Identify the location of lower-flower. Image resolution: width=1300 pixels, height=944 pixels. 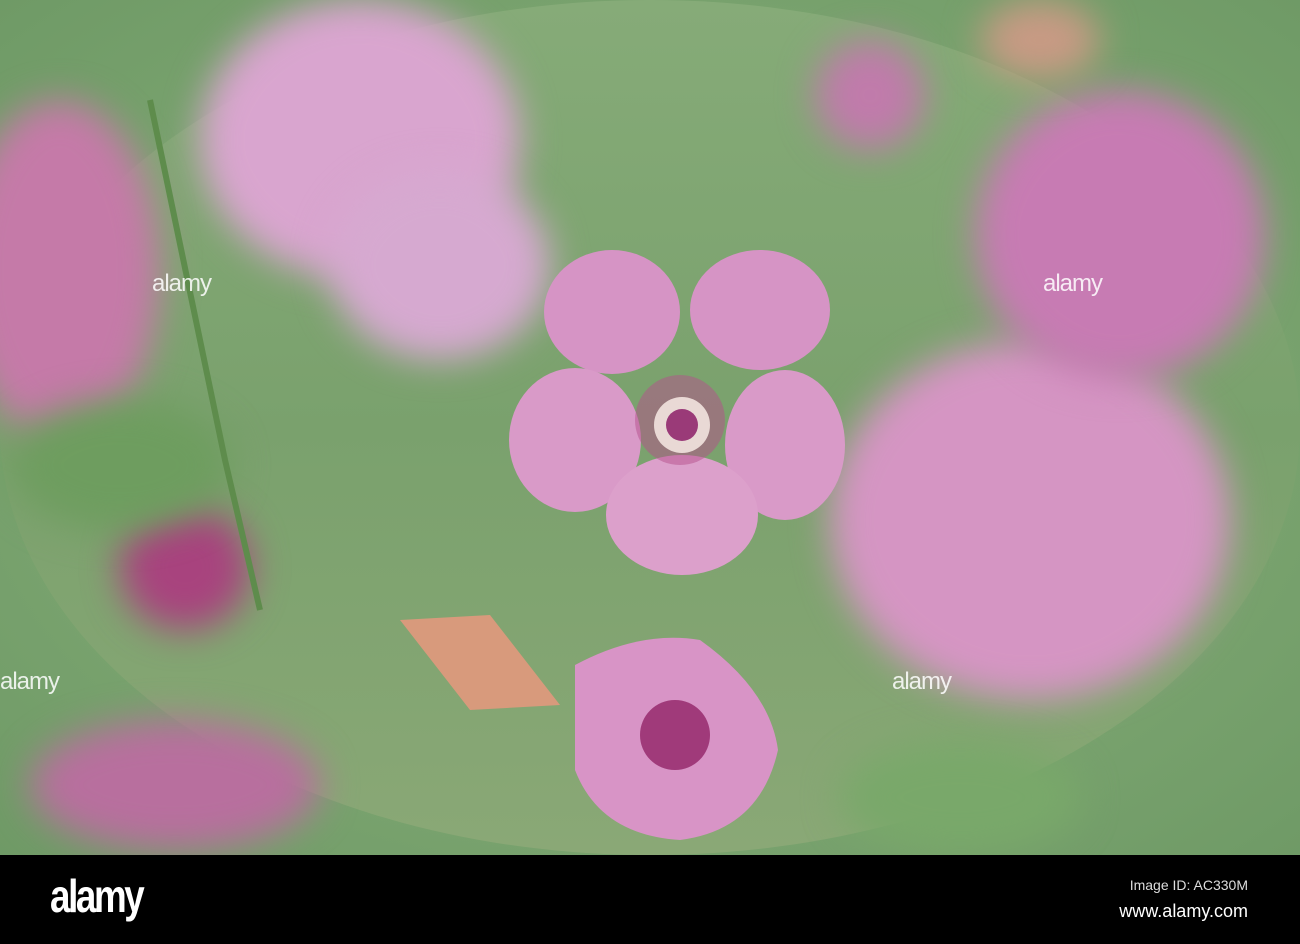
(676, 738).